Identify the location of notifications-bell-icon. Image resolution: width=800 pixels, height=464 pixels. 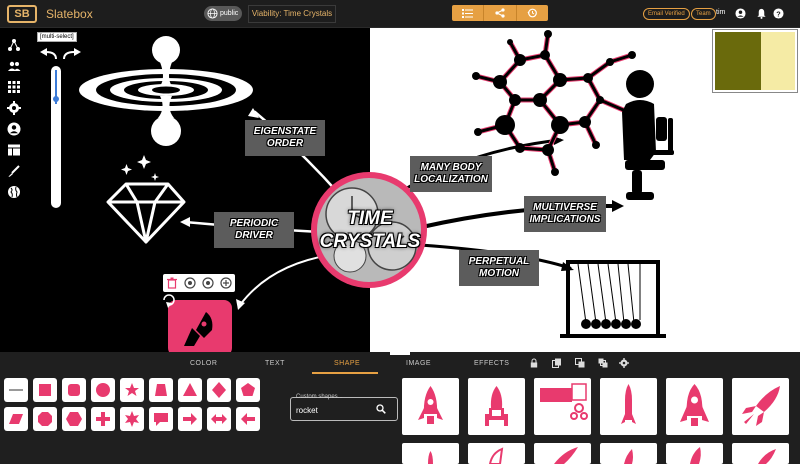
(761, 13).